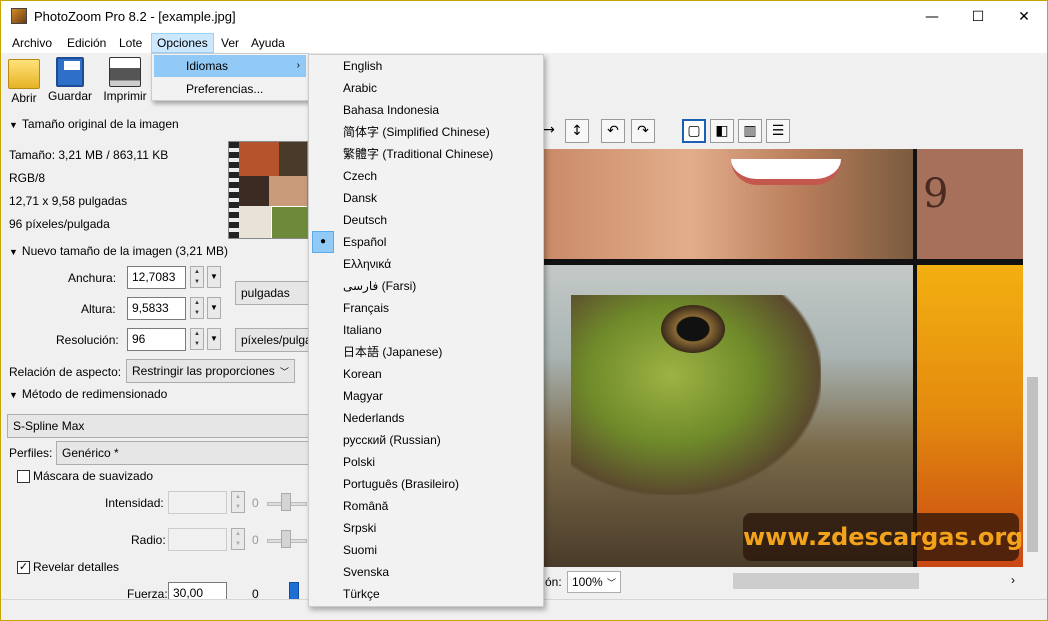 Image resolution: width=1048 pixels, height=621 pixels. What do you see at coordinates (426, 242) in the screenshot?
I see `language-item-selected: Español` at bounding box center [426, 242].